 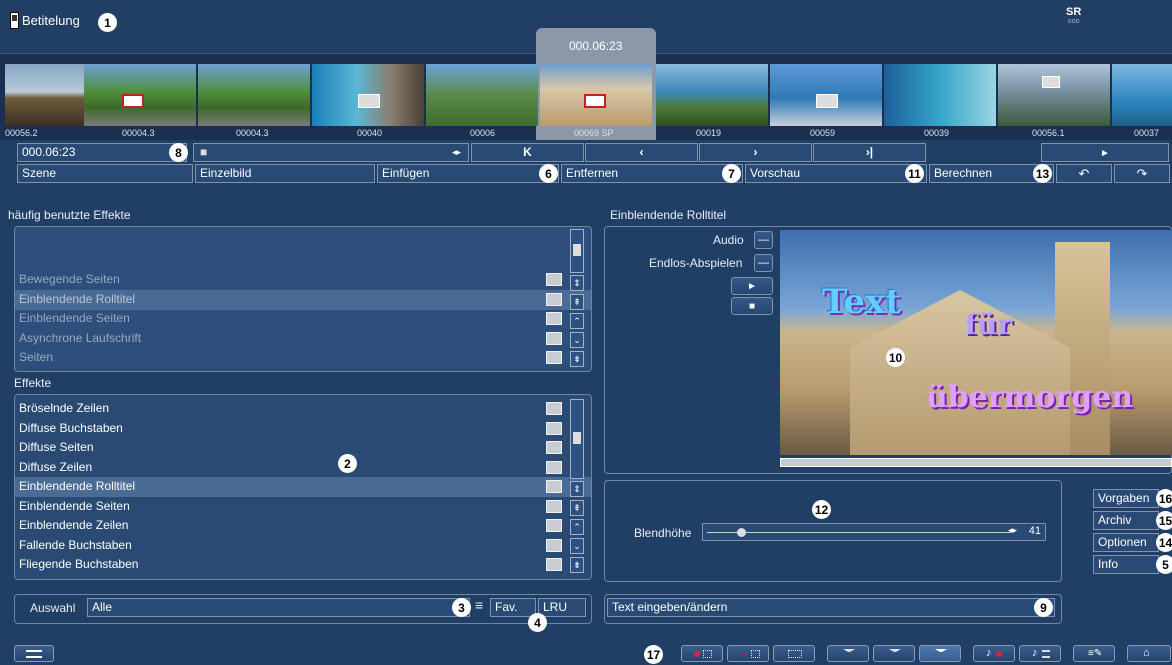 I want to click on audio-record-button: ♪, so click(x=994, y=653).